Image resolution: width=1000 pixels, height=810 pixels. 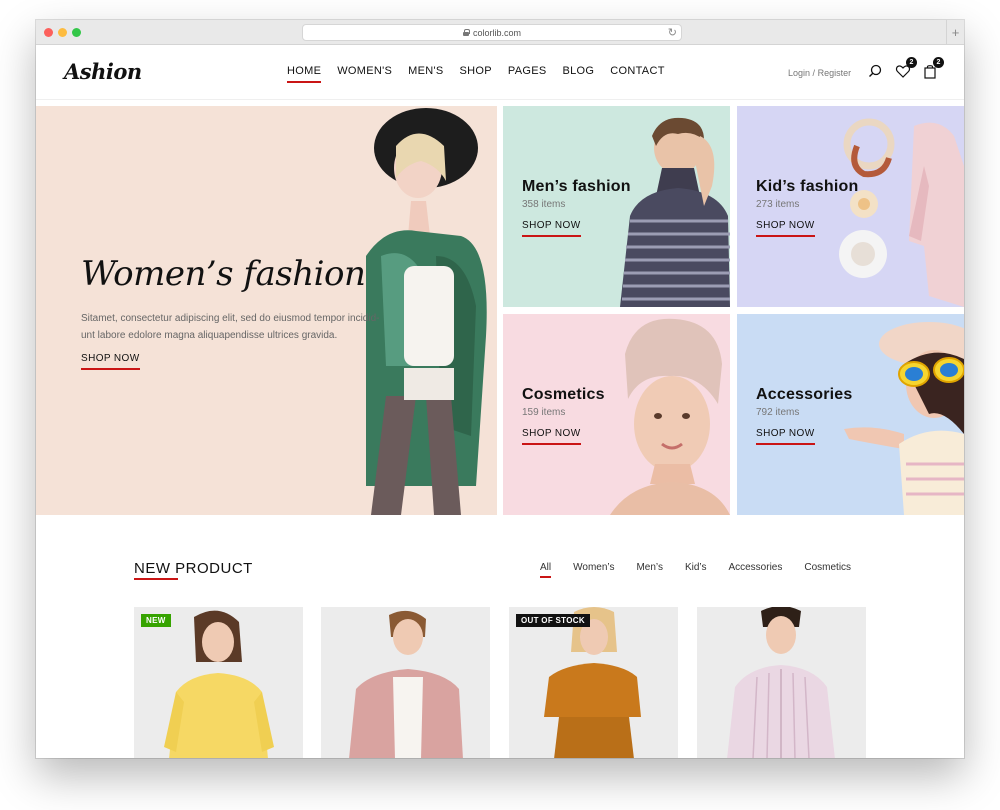 I want to click on mens-shop-now-link: SHOP NOW, so click(x=551, y=228).